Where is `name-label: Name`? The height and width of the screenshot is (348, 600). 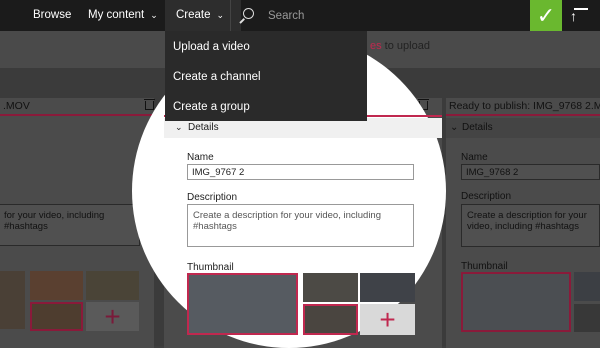 name-label: Name is located at coordinates (200, 157).